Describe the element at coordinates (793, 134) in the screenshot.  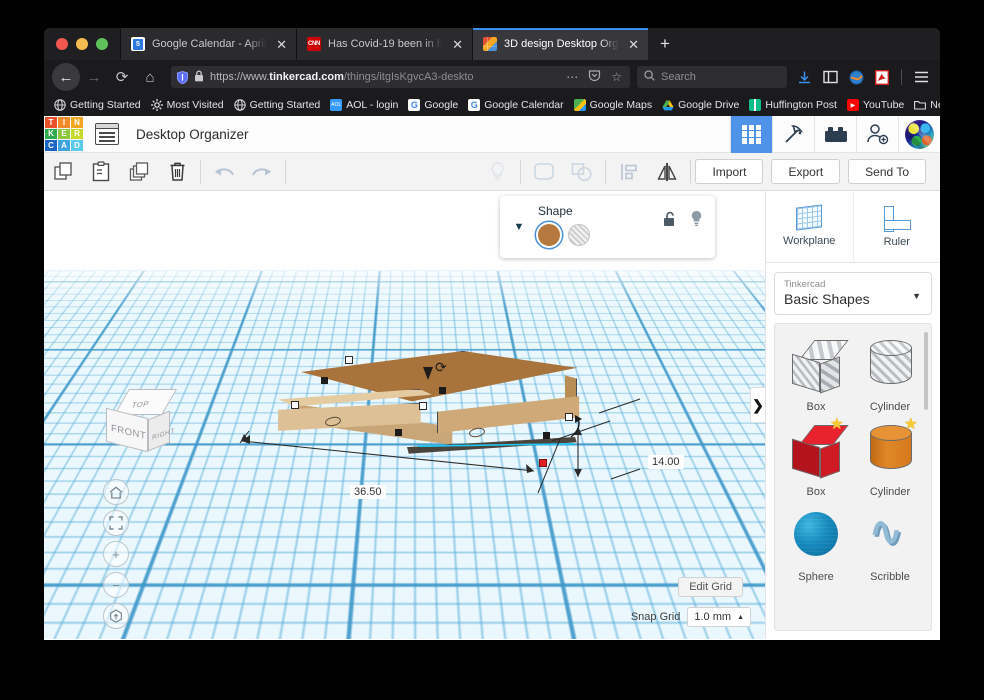
I see `minecraft-pickaxe-icon` at that location.